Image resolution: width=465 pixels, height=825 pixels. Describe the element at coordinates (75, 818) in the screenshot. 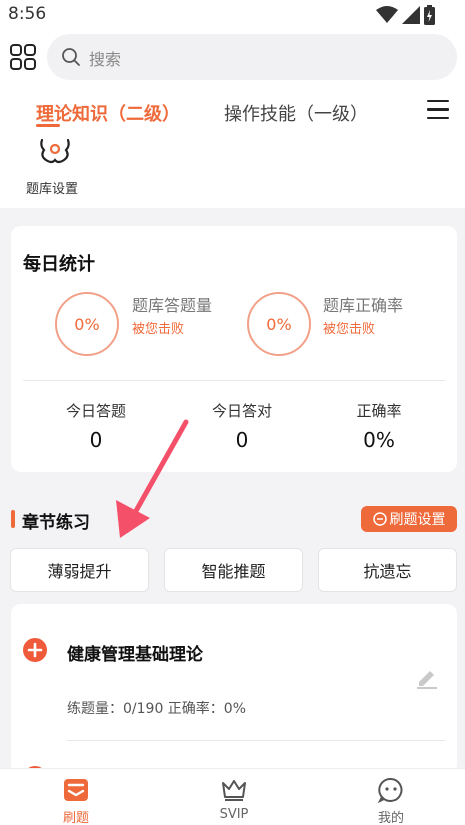

I see `nav-practice-label: 刷题` at that location.